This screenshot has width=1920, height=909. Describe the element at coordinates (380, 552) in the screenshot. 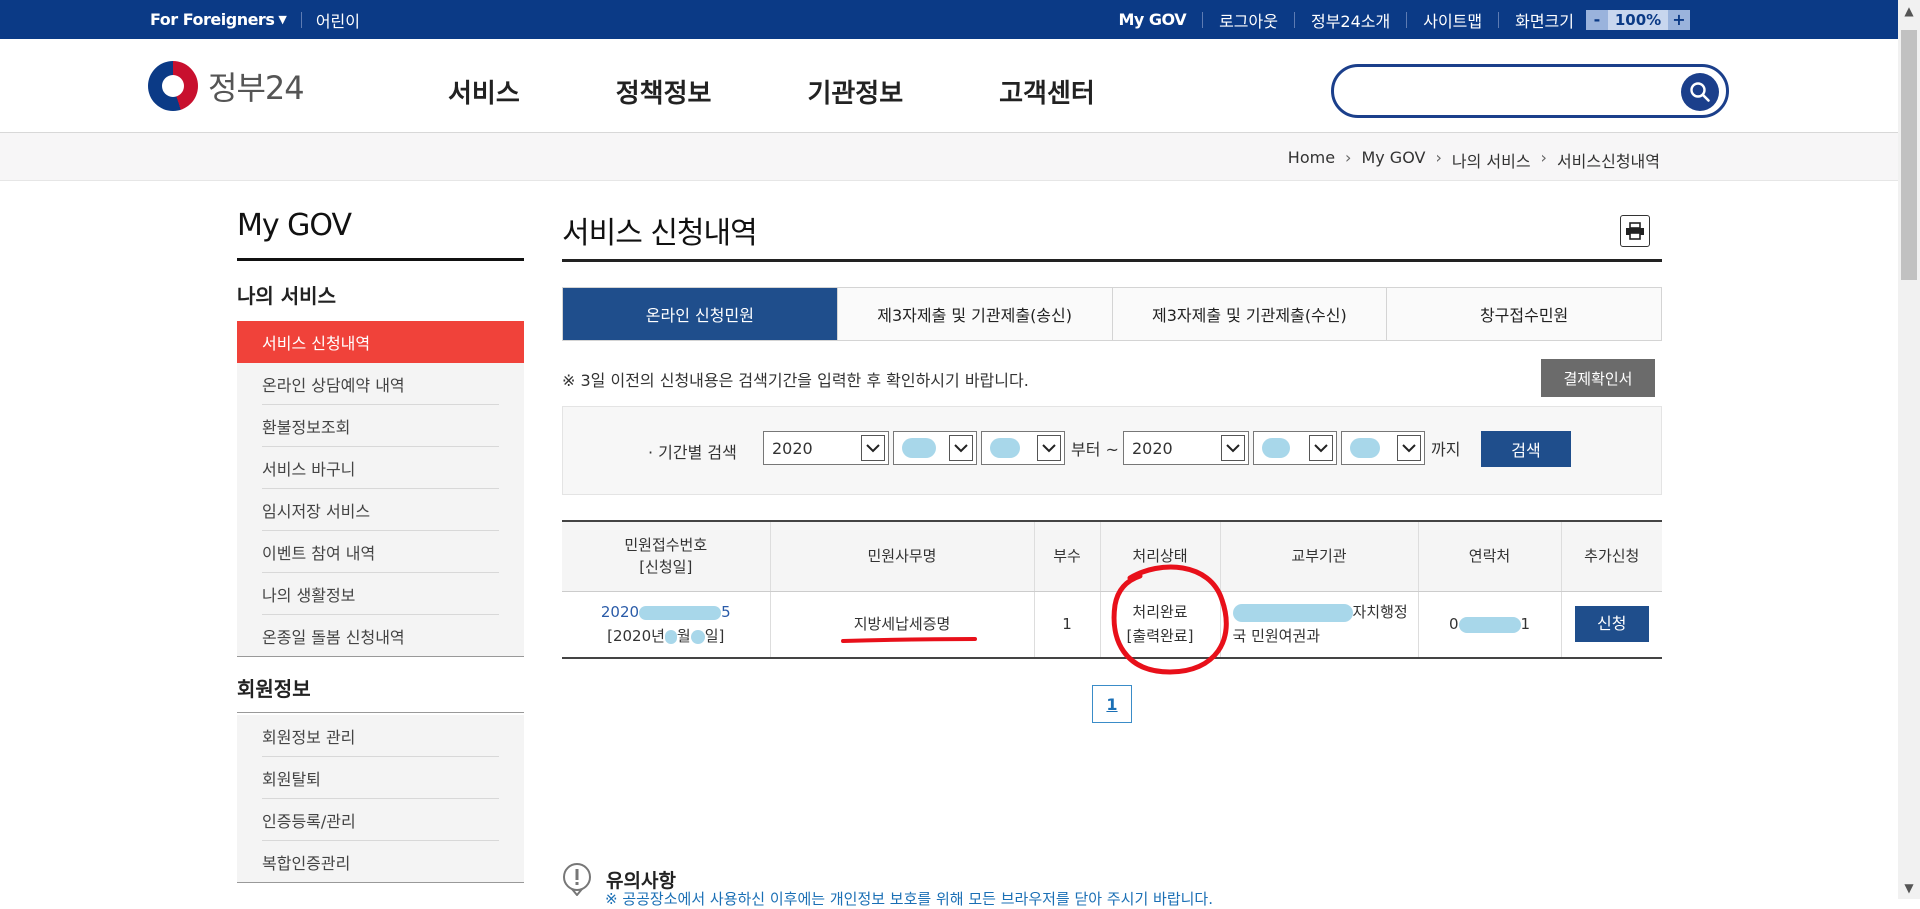

I see `sidebar-item-event-history: 이벤트 참여 내역` at that location.